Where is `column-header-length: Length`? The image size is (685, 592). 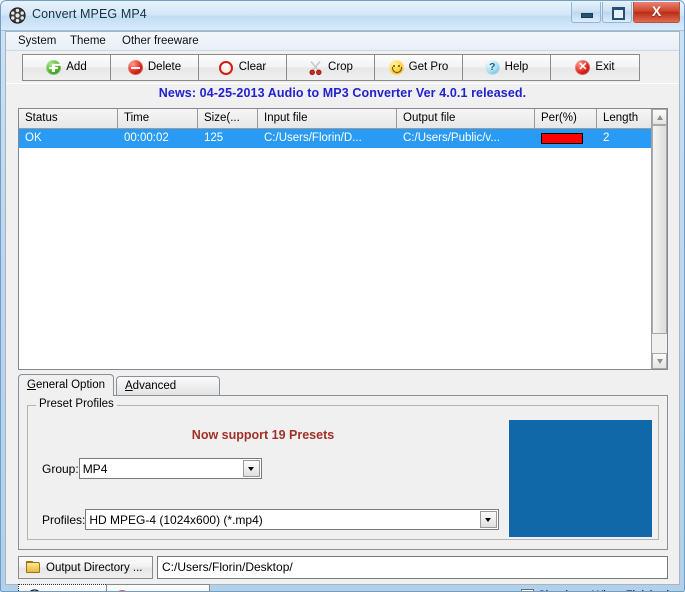
column-header-length: Length is located at coordinates (625, 118).